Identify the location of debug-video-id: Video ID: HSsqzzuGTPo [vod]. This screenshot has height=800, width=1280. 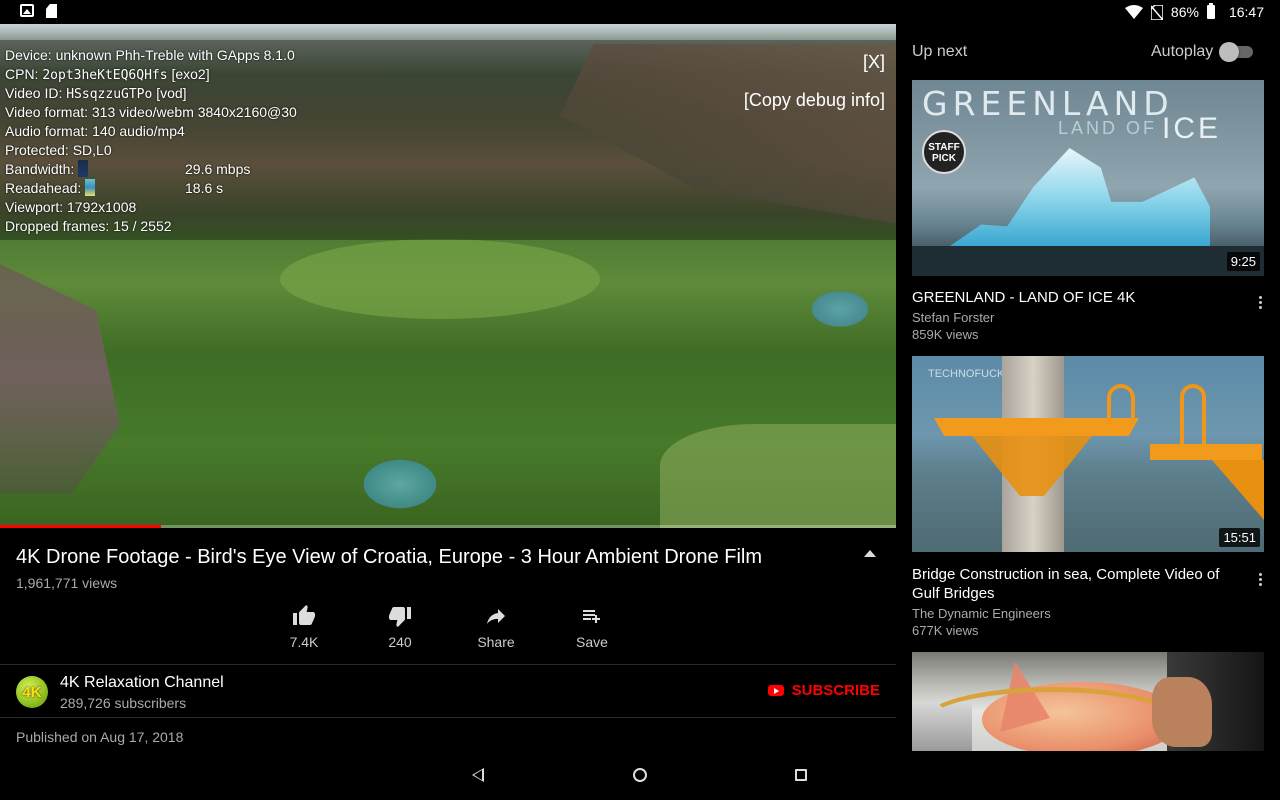
(151, 93).